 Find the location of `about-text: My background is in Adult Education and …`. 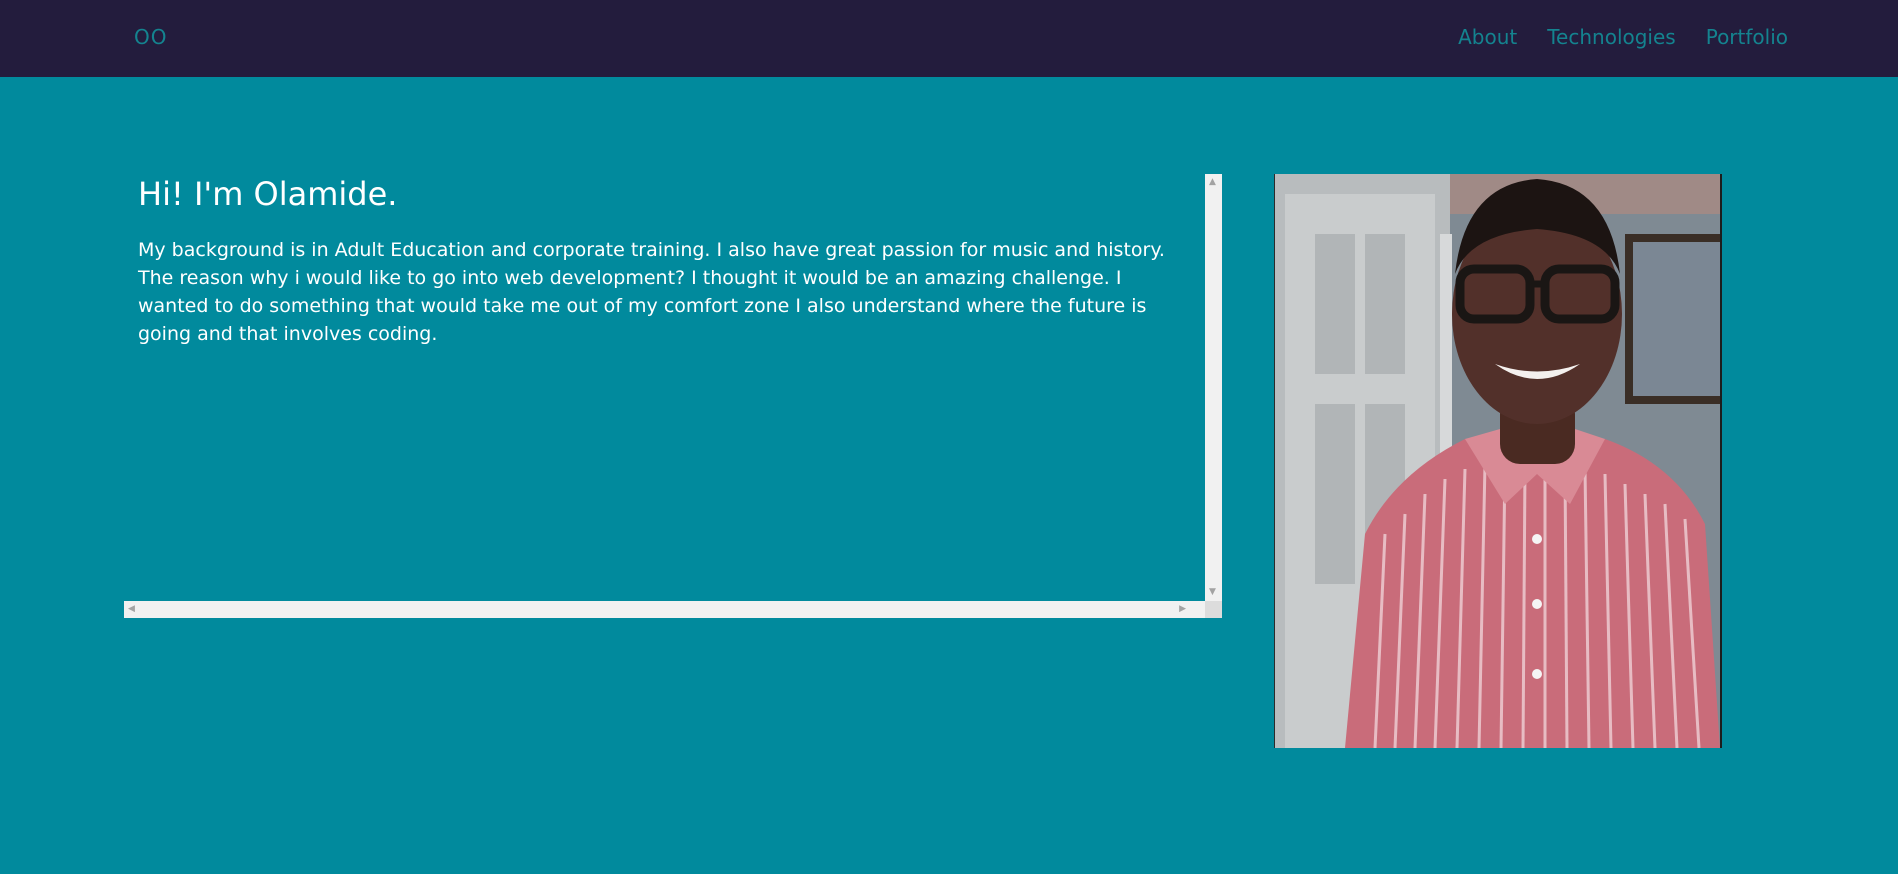

about-text: My background is in Adult Education and … is located at coordinates (651, 292).